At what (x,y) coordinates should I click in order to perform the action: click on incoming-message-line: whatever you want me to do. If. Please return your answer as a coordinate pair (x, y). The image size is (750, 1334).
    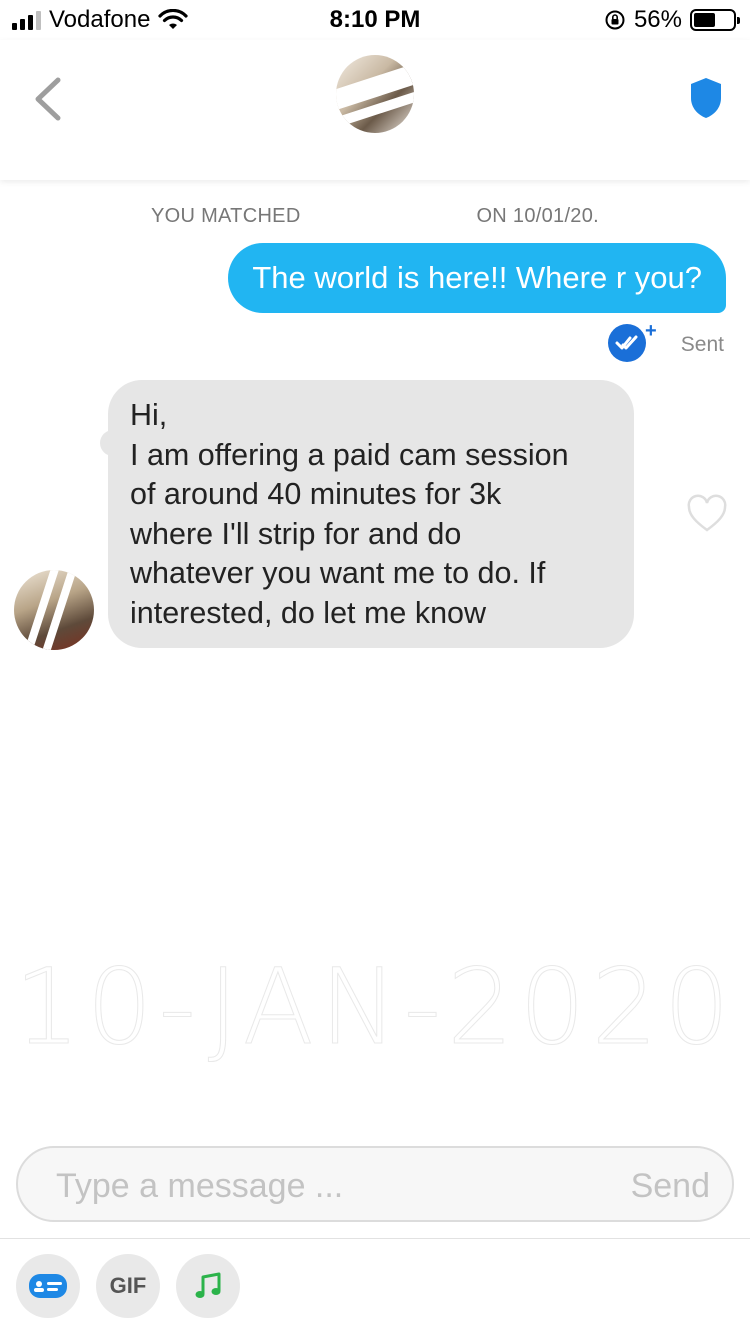
    Looking at the image, I should click on (338, 573).